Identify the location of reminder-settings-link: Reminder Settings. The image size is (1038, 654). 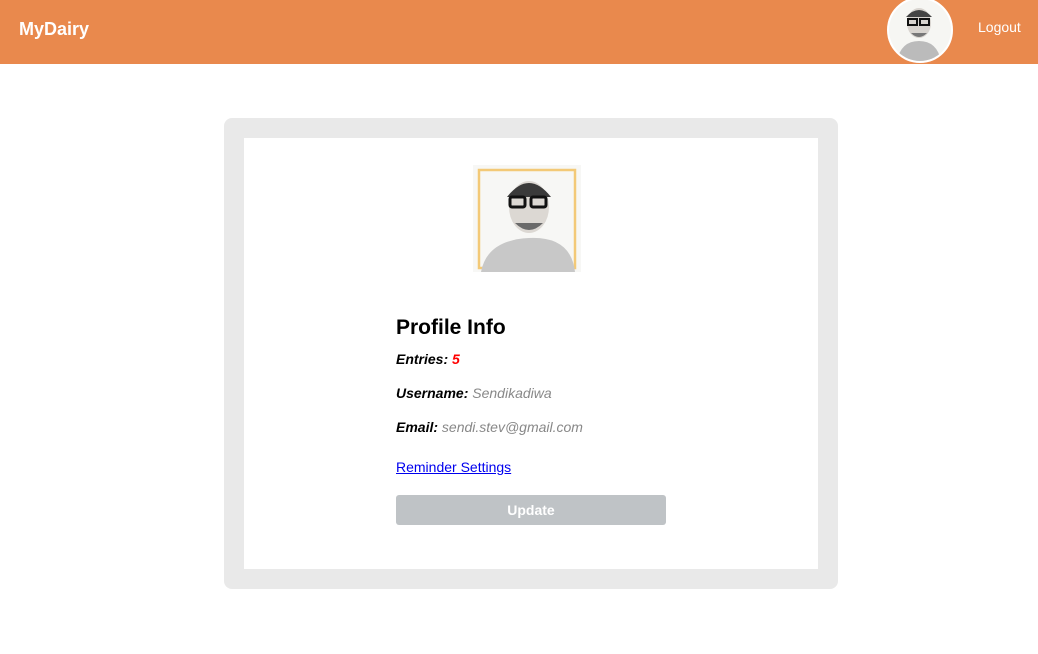
(546, 477).